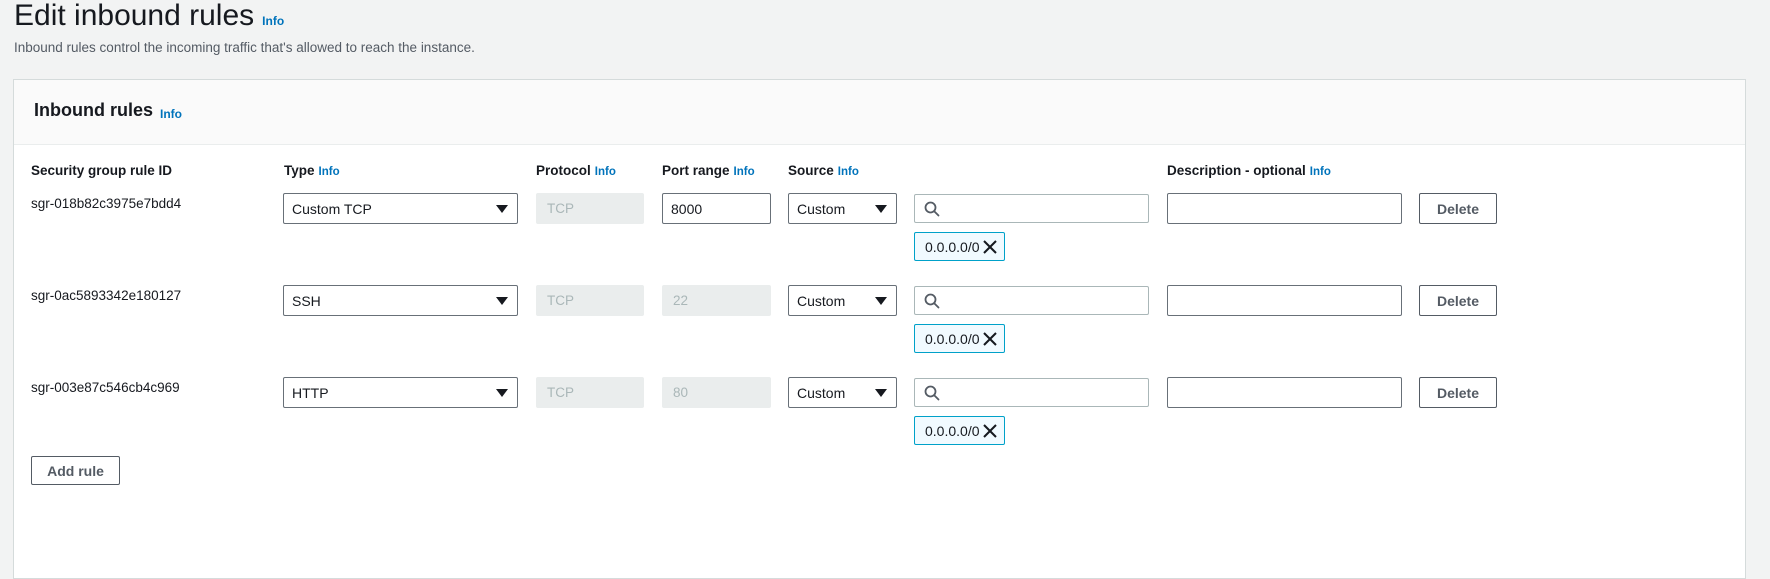 This screenshot has width=1770, height=579. What do you see at coordinates (400, 208) in the screenshot?
I see `type-select: Custom TCP` at bounding box center [400, 208].